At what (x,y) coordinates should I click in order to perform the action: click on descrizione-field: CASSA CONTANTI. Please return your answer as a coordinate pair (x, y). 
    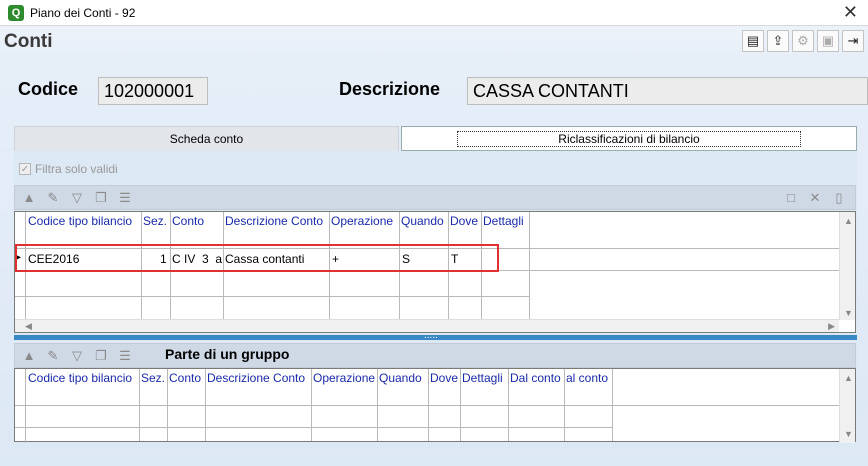
    Looking at the image, I should click on (667, 91).